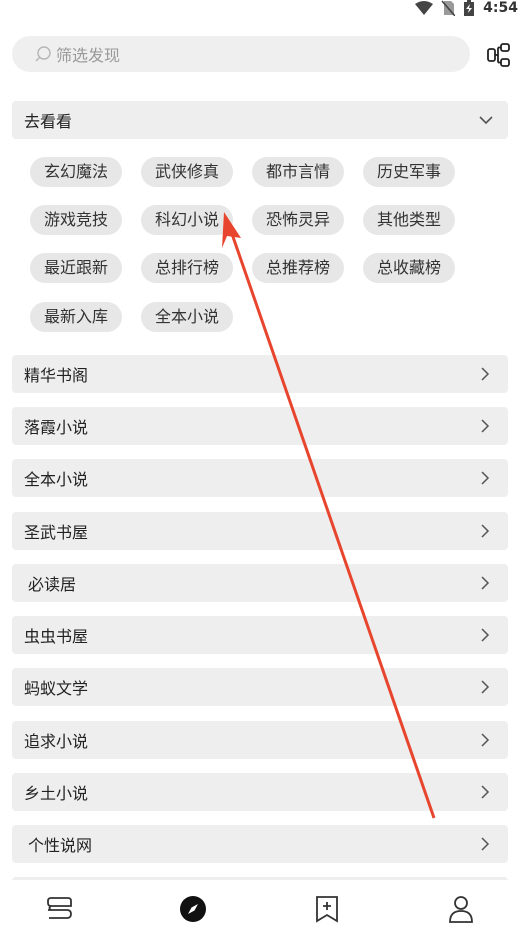 This screenshot has height=932, width=524. I want to click on bottom-nav, so click(262, 906).